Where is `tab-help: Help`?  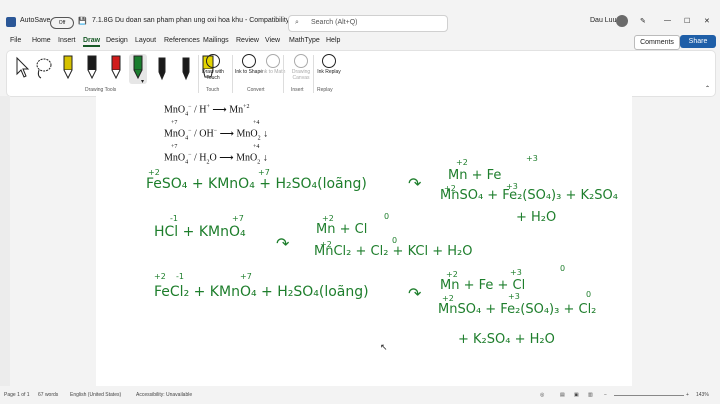
tab-help: Help is located at coordinates (333, 40).